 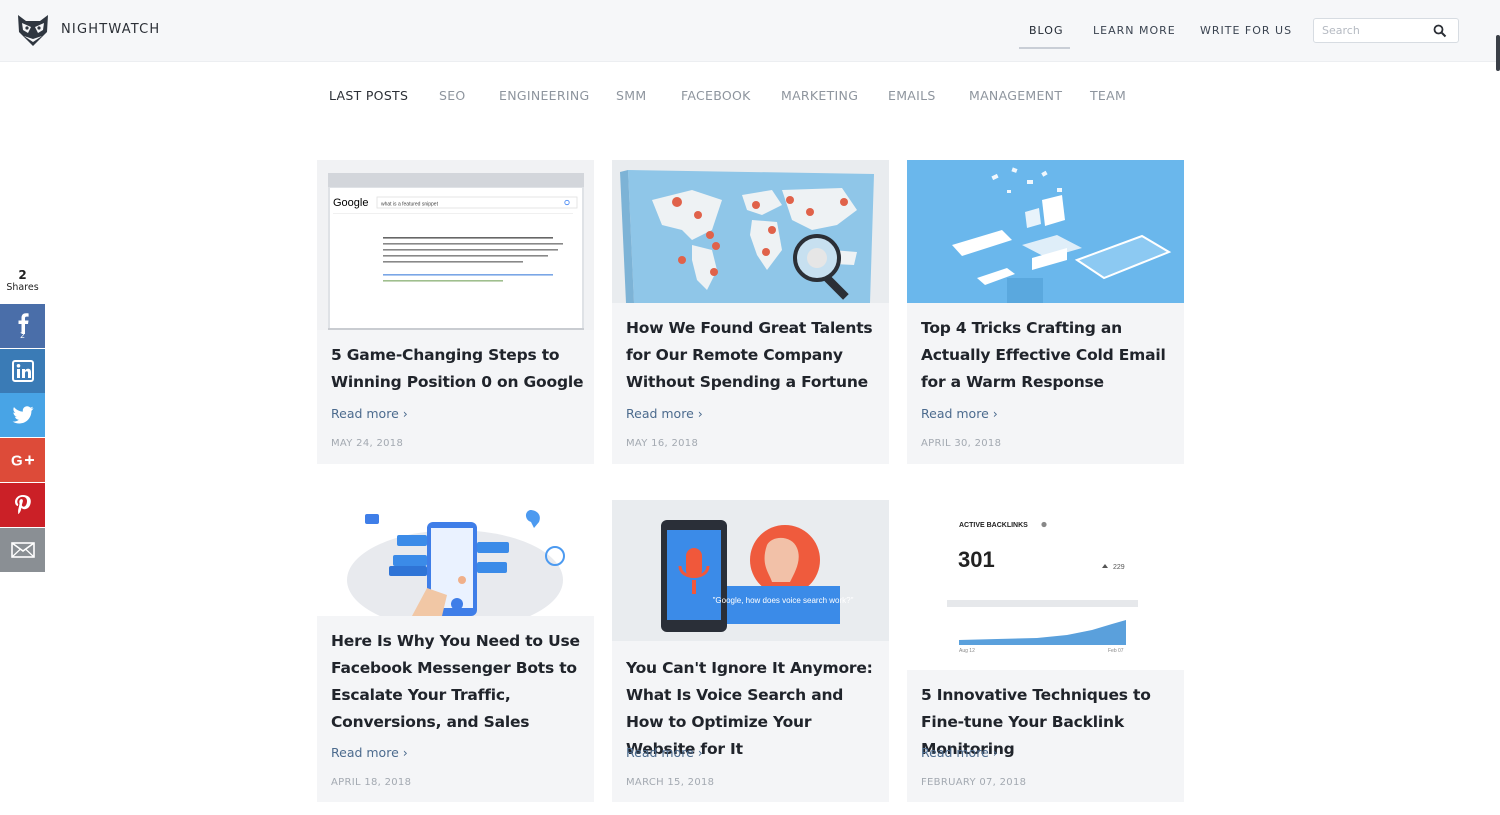 What do you see at coordinates (1044, 48) in the screenshot?
I see `nav-active-underline` at bounding box center [1044, 48].